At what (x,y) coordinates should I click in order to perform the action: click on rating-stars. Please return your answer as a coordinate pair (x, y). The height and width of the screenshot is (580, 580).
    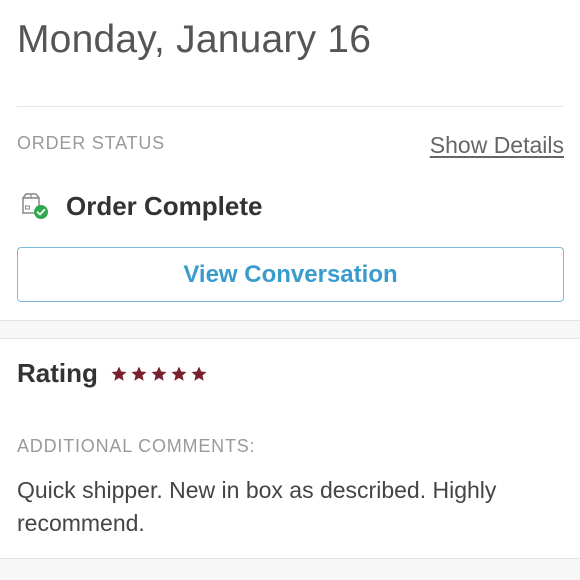
    Looking at the image, I should click on (160, 374).